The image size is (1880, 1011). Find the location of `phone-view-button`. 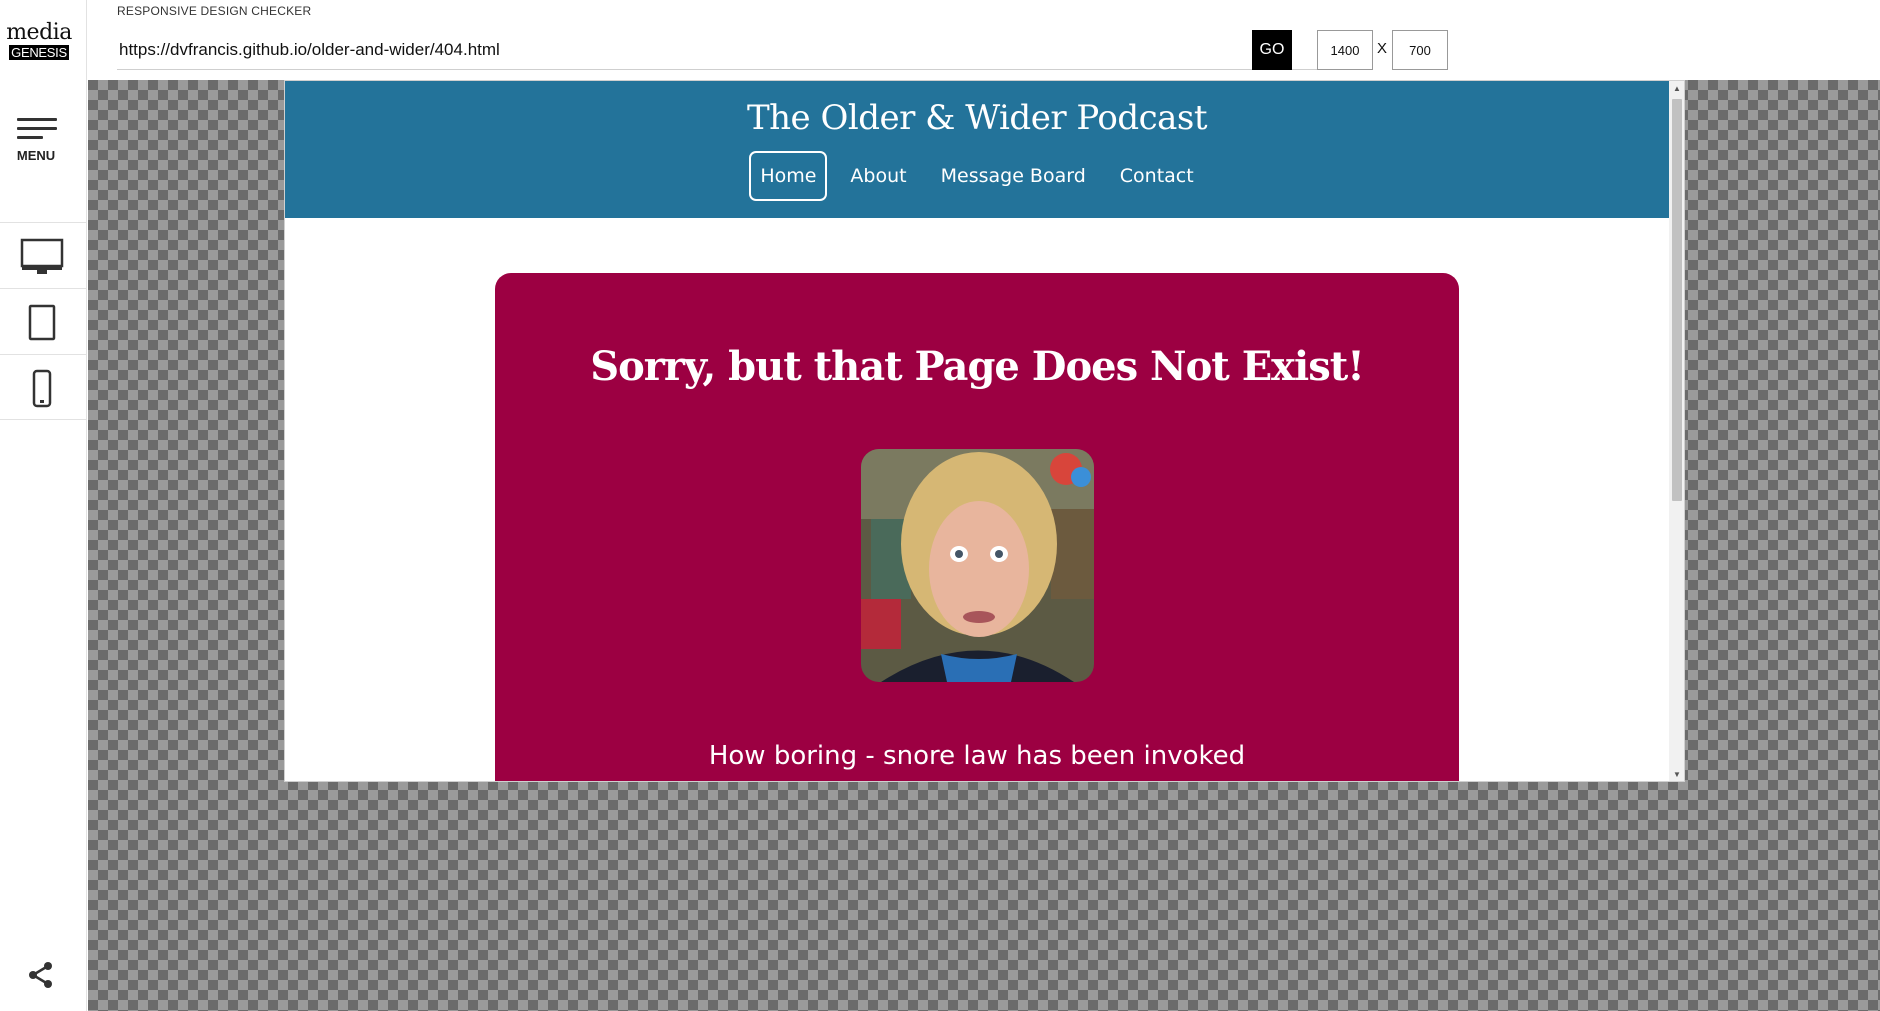

phone-view-button is located at coordinates (43, 387).